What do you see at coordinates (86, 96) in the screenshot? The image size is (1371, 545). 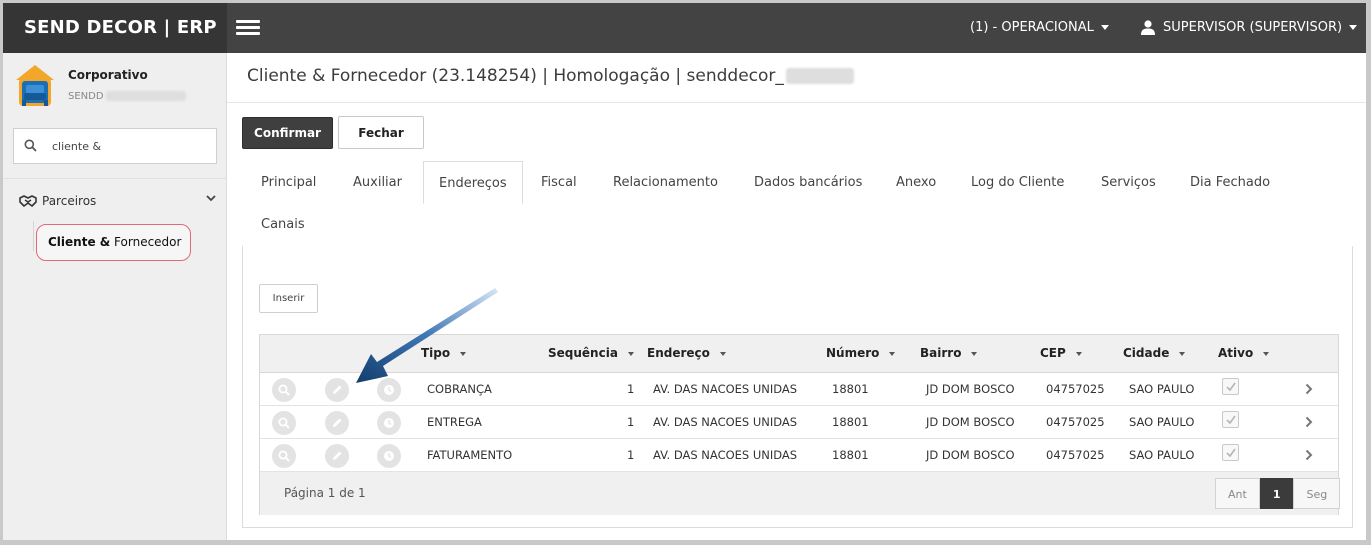 I see `company-sub-text: SENDD` at bounding box center [86, 96].